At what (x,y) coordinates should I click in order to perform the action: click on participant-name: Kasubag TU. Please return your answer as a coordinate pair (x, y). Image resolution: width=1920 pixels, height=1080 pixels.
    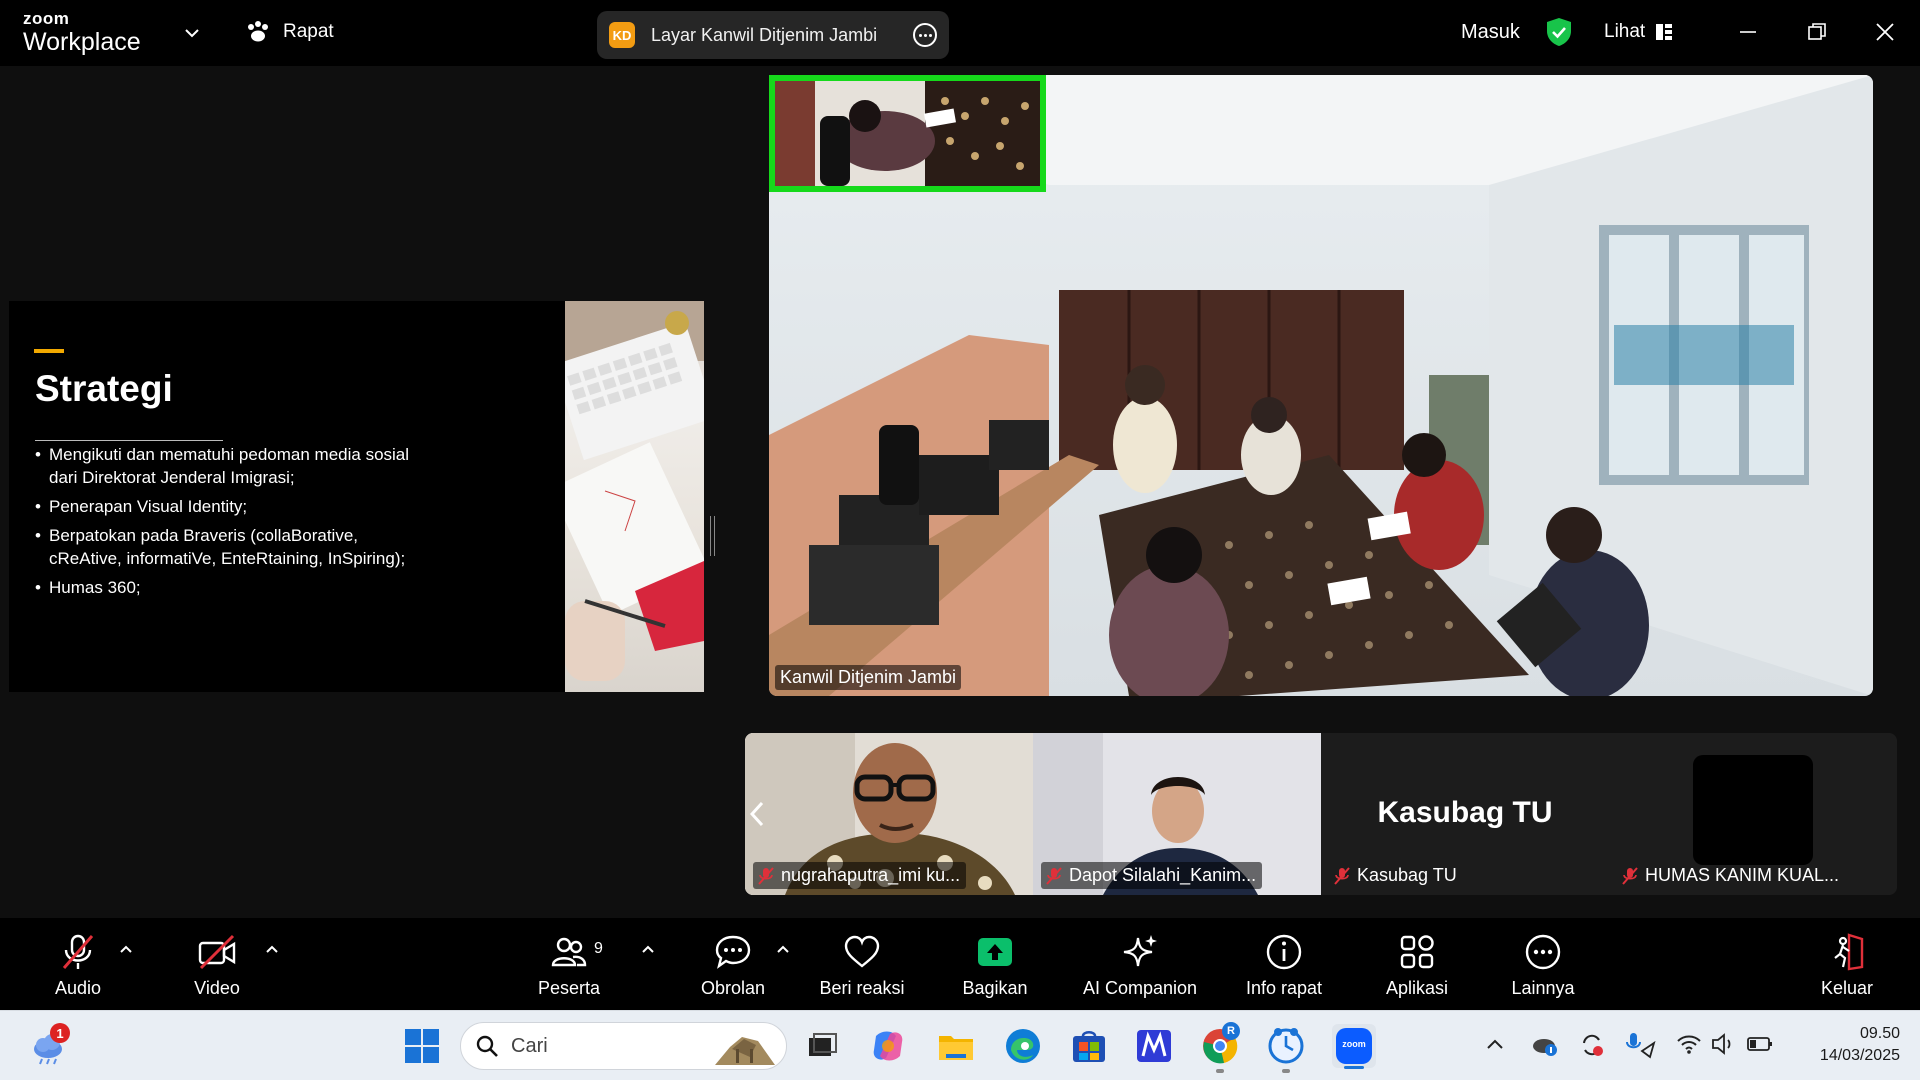
    Looking at the image, I should click on (1407, 875).